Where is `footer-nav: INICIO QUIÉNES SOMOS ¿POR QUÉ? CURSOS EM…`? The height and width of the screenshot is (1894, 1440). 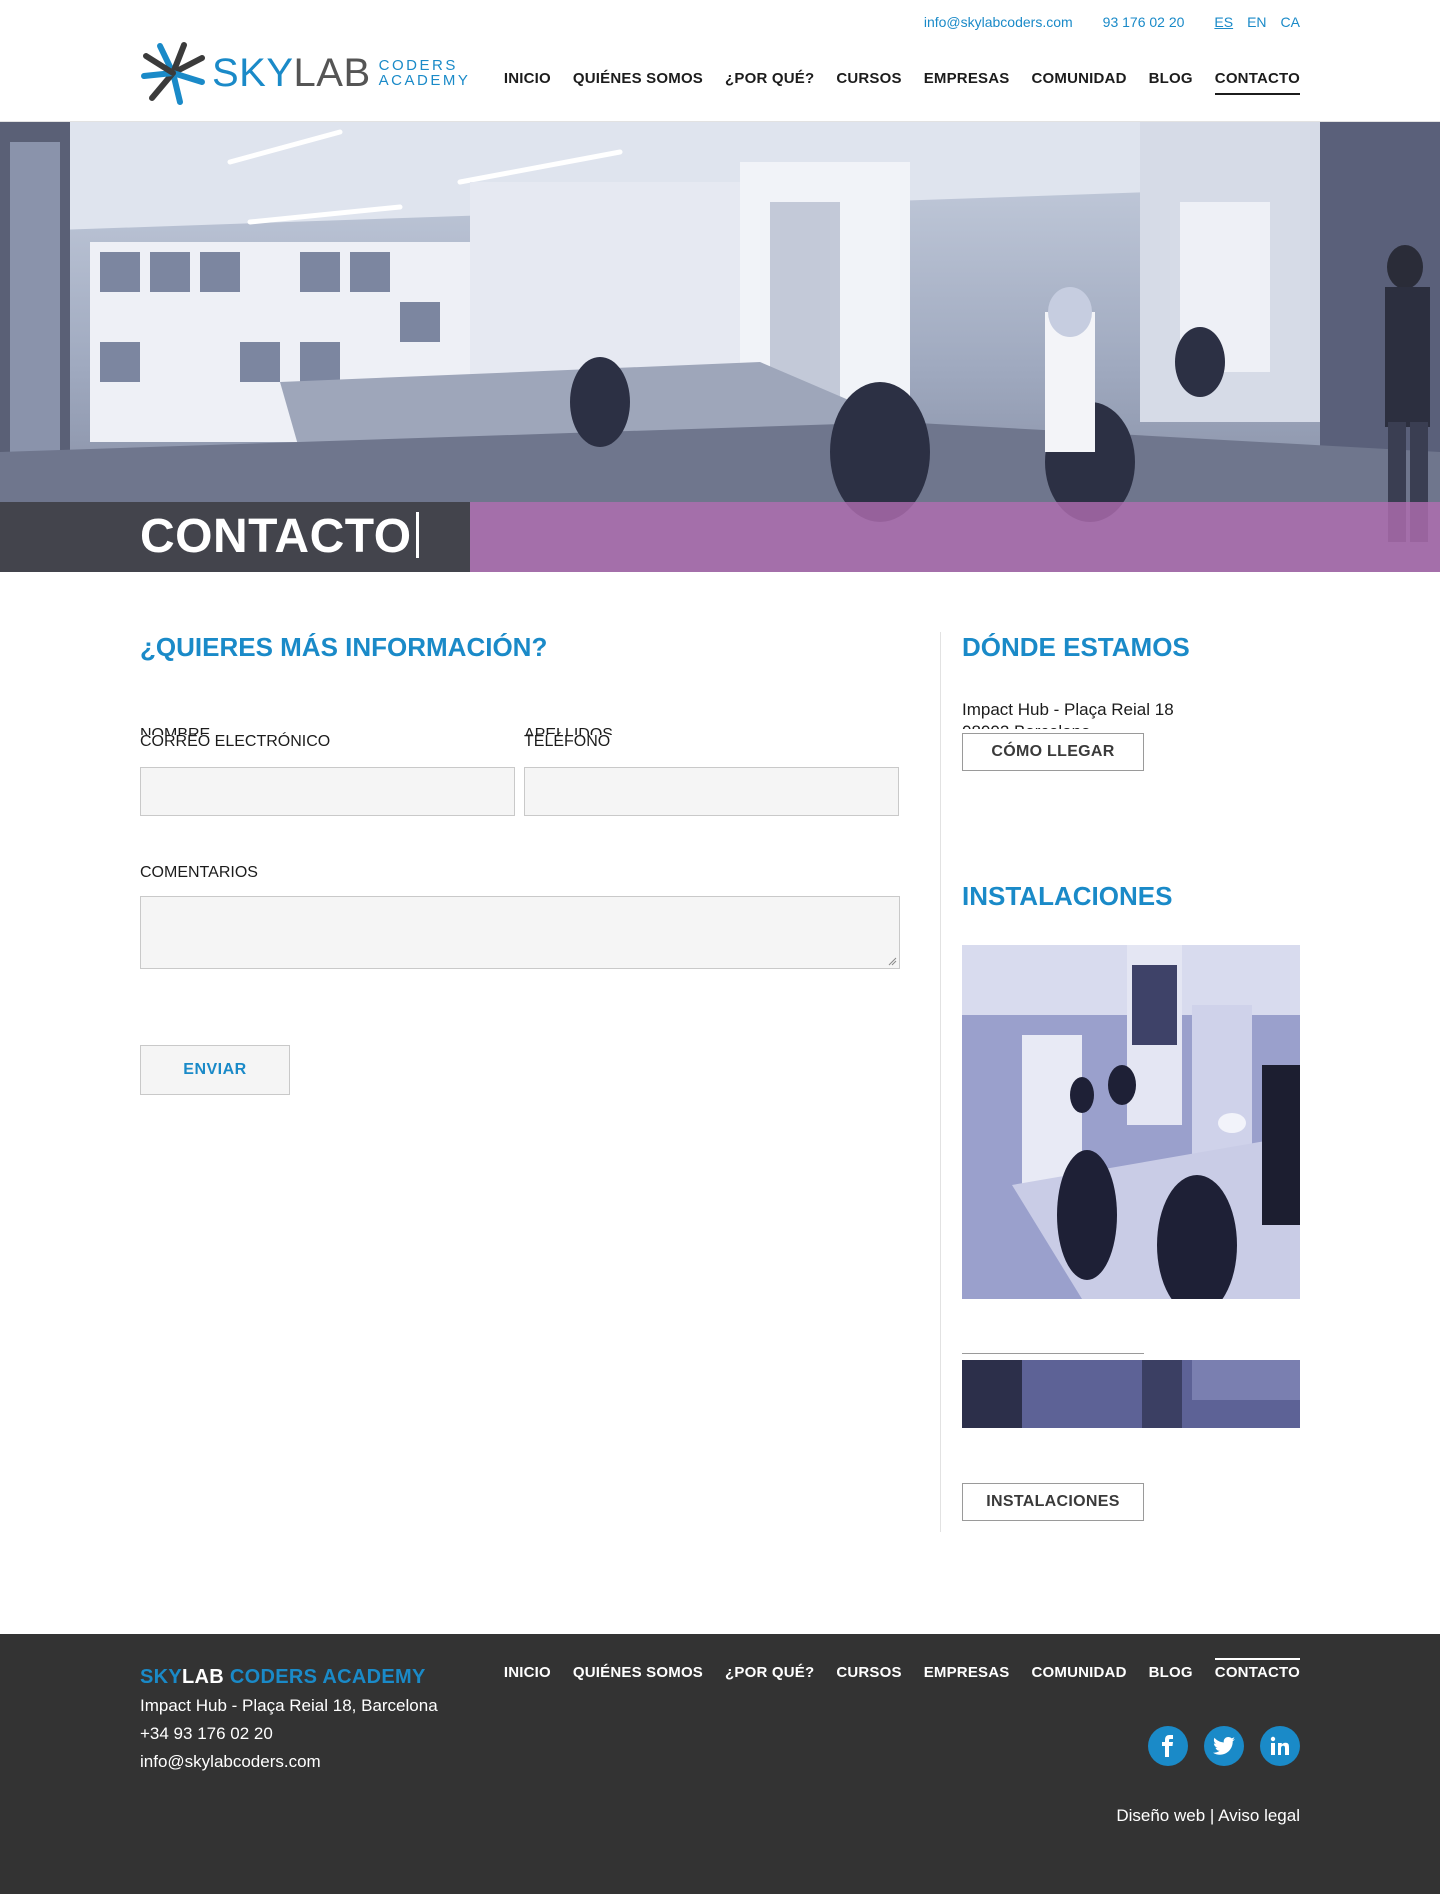 footer-nav: INICIO QUIÉNES SOMOS ¿POR QUÉ? CURSOS EM… is located at coordinates (902, 1669).